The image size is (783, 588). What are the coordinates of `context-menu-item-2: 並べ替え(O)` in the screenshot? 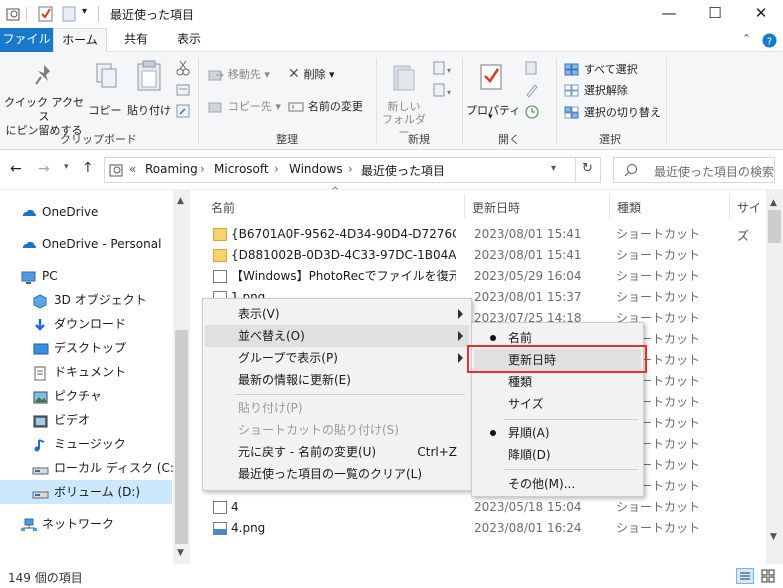 It's located at (337, 336).